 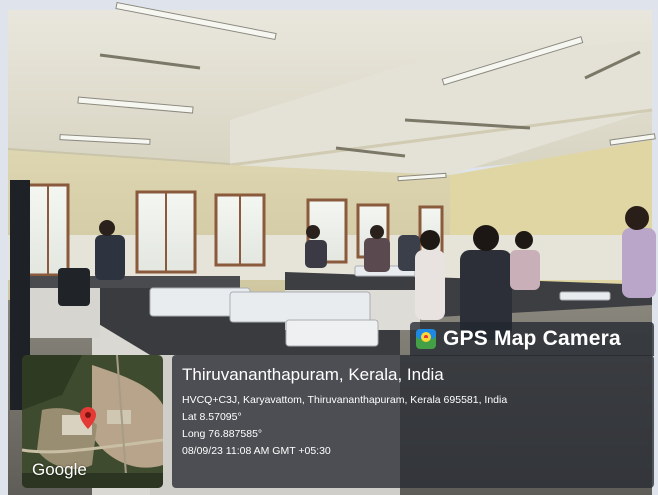 I want to click on location-pin-icon, so click(x=88, y=418).